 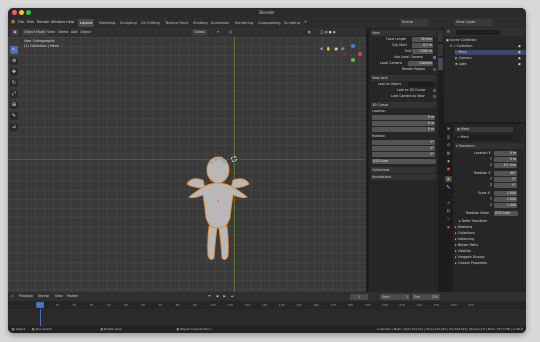 I want to click on view-controls: ⊕✋▣⊞, so click(x=333, y=48).